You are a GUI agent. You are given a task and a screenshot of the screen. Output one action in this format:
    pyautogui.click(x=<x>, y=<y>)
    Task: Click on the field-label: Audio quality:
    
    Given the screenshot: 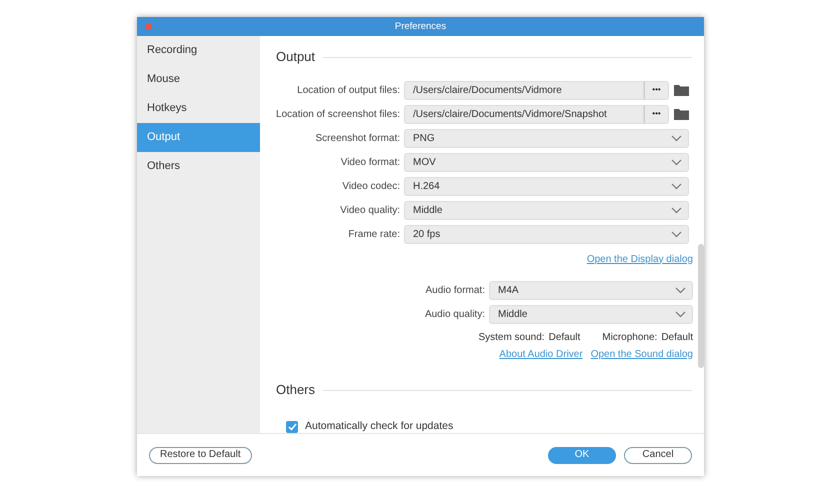 What is the action you would take?
    pyautogui.click(x=455, y=315)
    